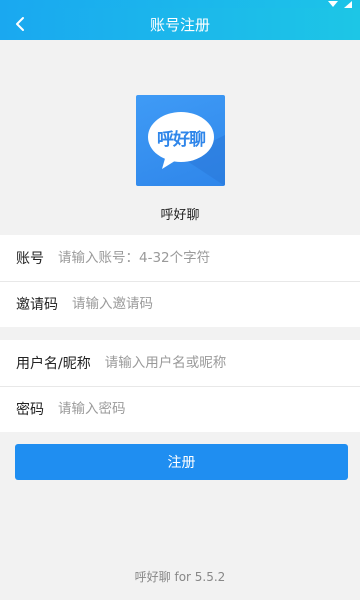 The height and width of the screenshot is (600, 360). What do you see at coordinates (216, 304) in the screenshot?
I see `invite-code-input` at bounding box center [216, 304].